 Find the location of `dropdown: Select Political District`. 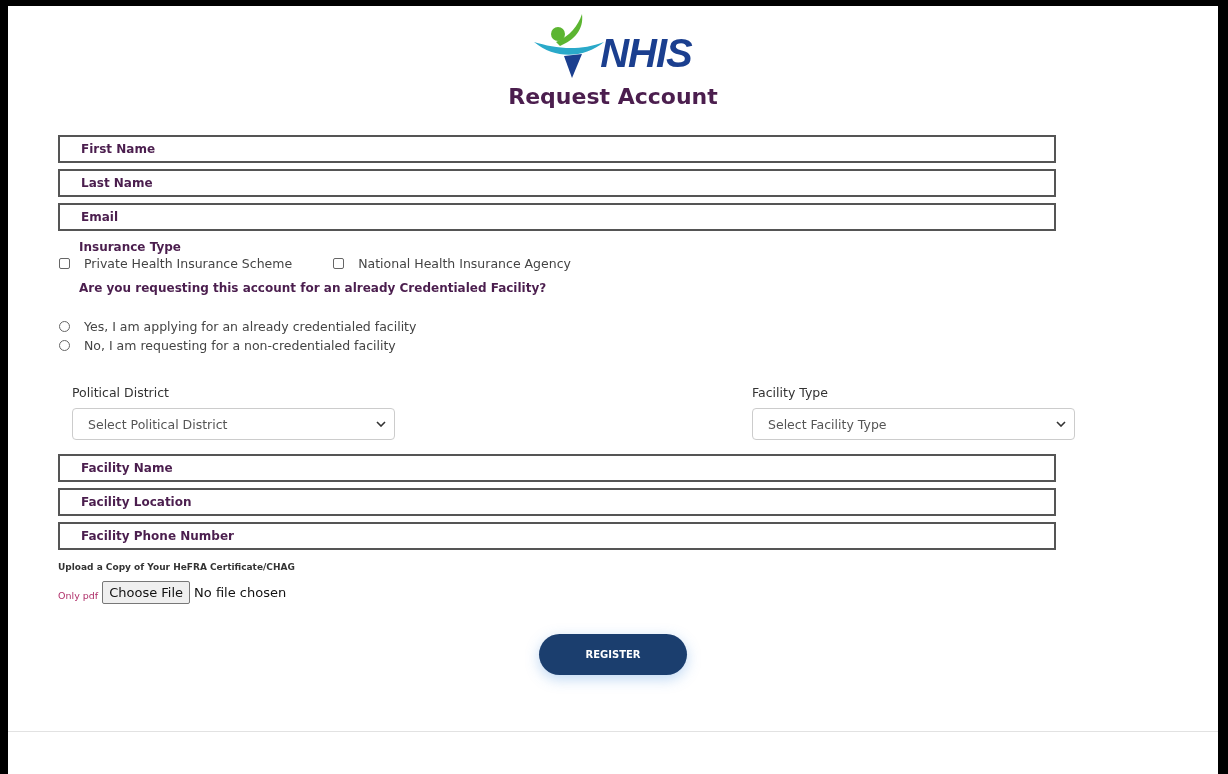

dropdown: Select Political District is located at coordinates (233, 424).